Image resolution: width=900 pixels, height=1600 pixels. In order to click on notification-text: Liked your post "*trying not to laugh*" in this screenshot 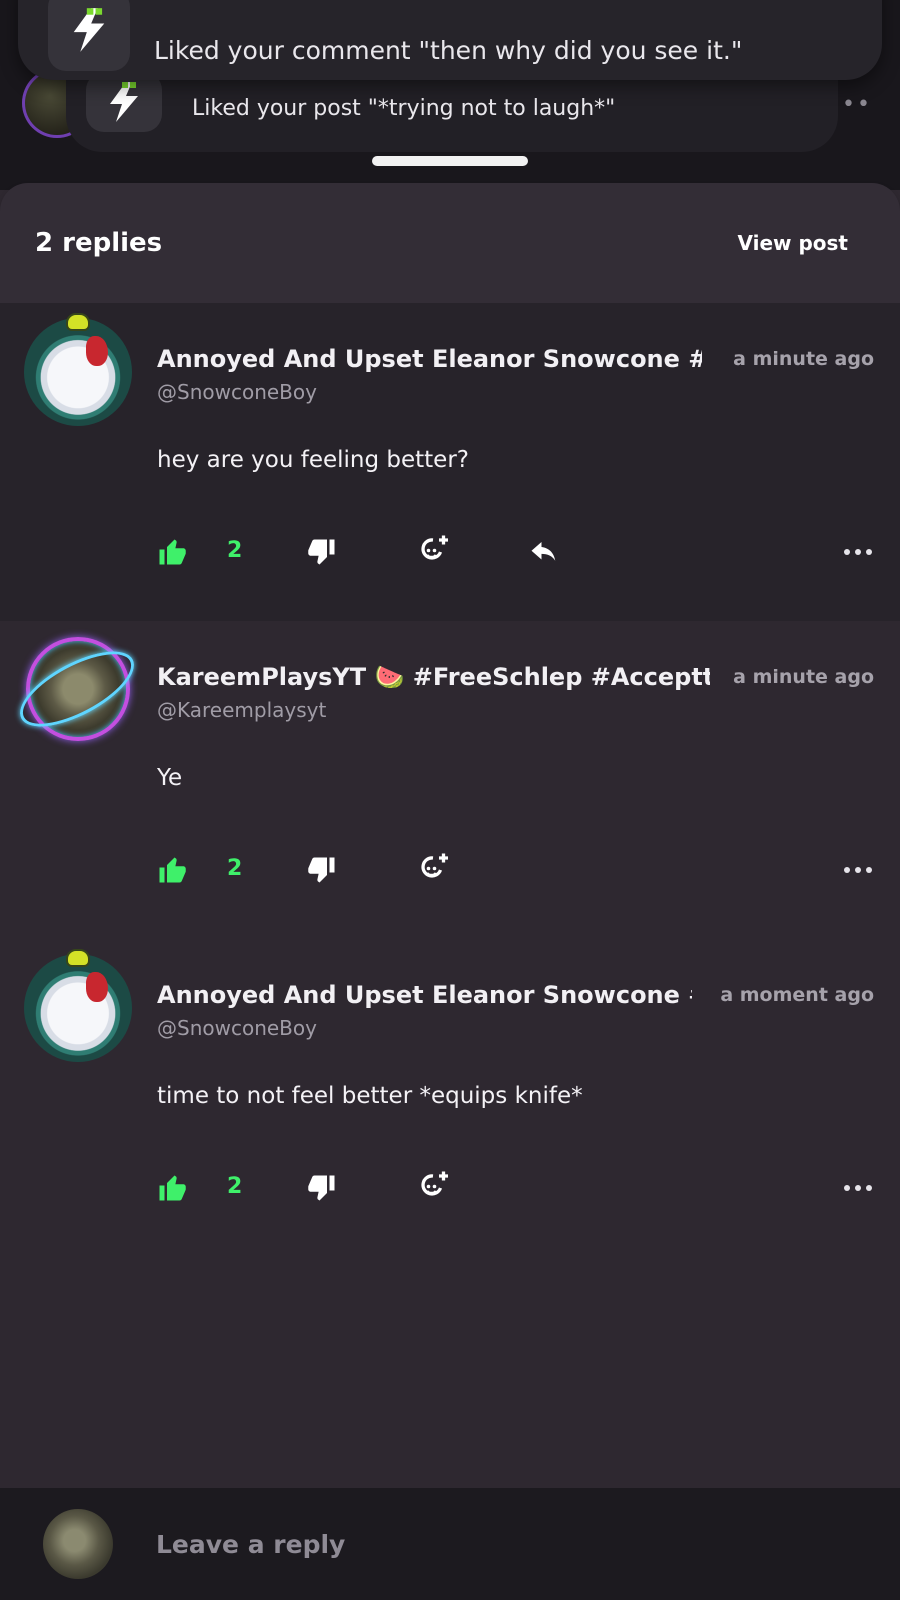, I will do `click(404, 108)`.